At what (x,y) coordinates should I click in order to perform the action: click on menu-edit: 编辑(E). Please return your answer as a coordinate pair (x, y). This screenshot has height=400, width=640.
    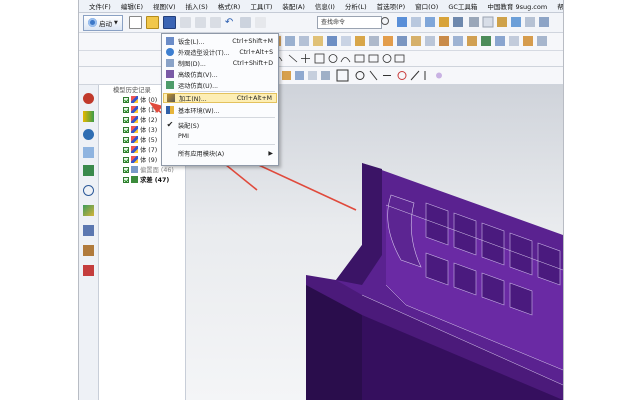
    Looking at the image, I should click on (132, 6).